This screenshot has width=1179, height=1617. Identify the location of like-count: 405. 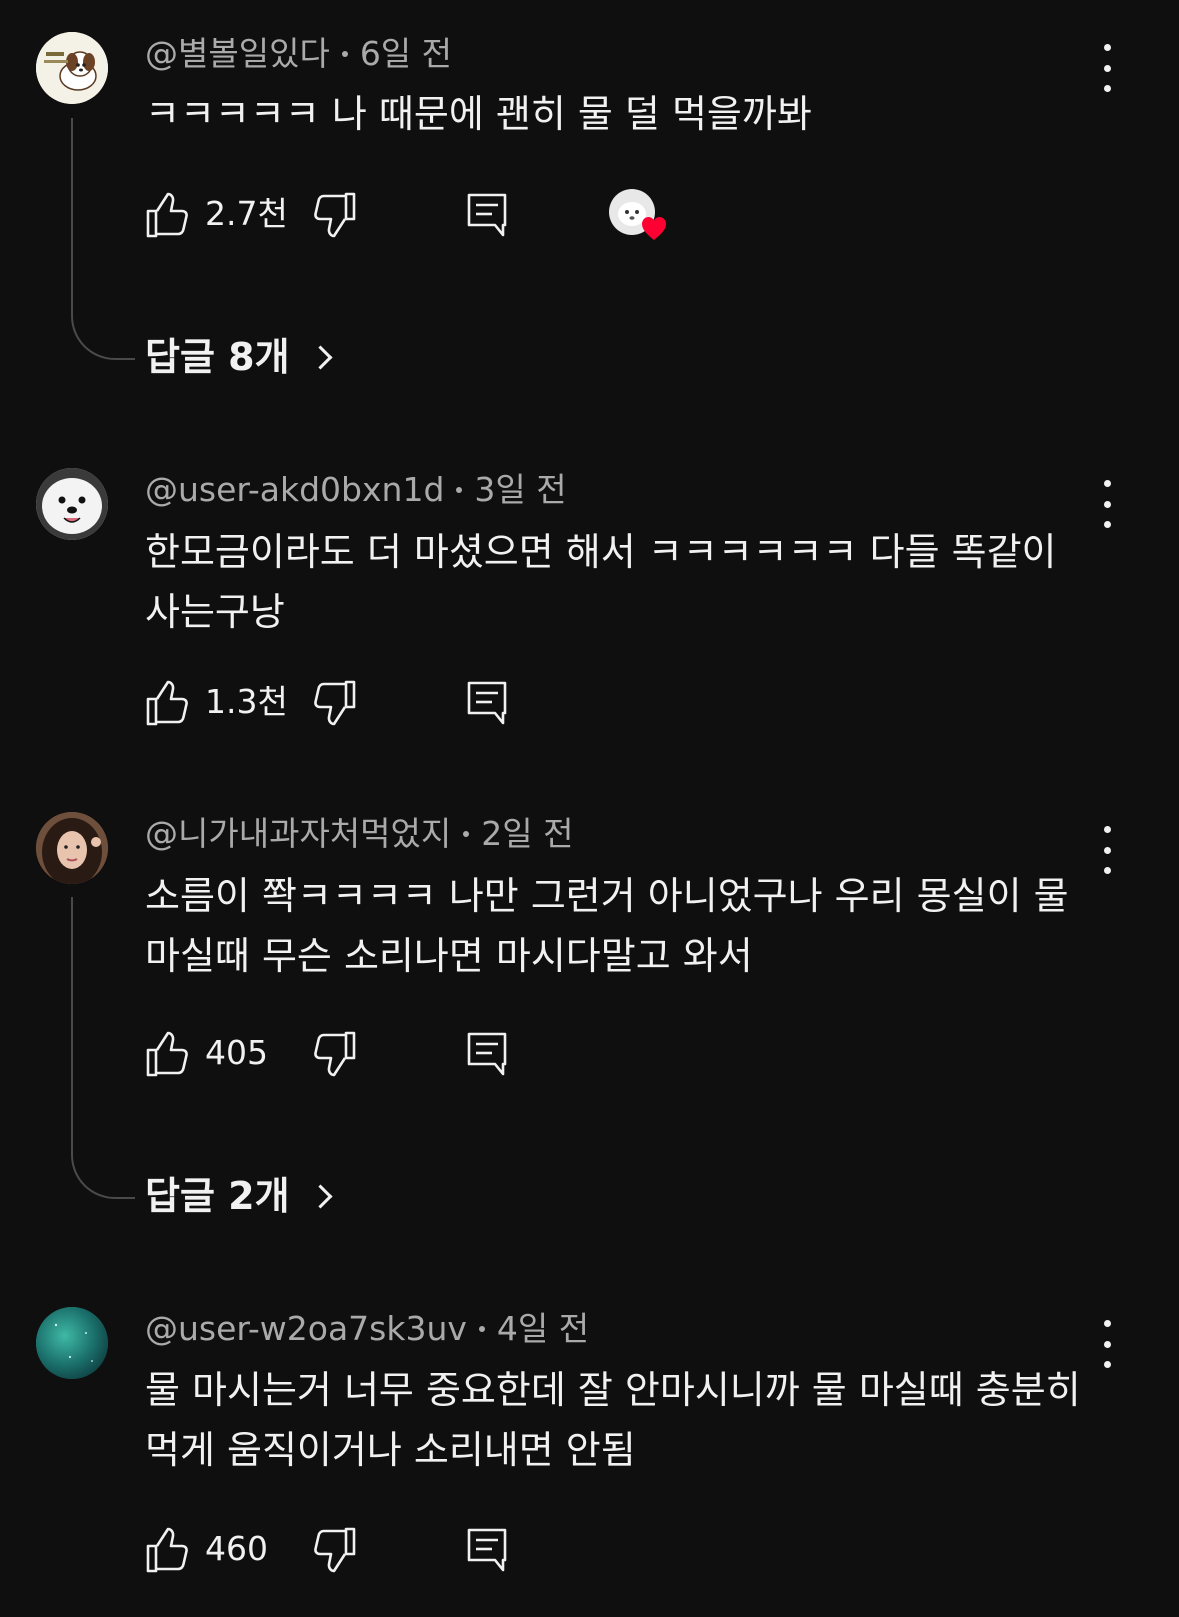
(236, 1052).